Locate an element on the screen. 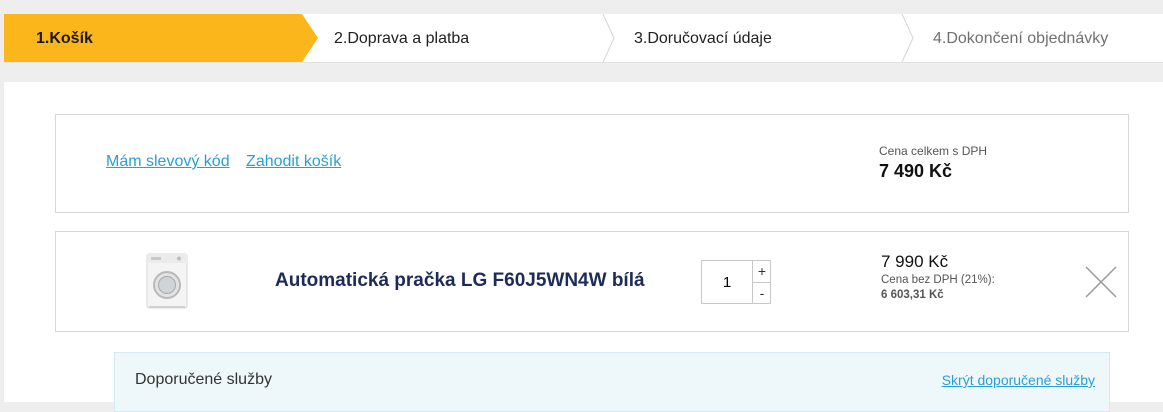  quantity-stepper: + - is located at coordinates (736, 282).